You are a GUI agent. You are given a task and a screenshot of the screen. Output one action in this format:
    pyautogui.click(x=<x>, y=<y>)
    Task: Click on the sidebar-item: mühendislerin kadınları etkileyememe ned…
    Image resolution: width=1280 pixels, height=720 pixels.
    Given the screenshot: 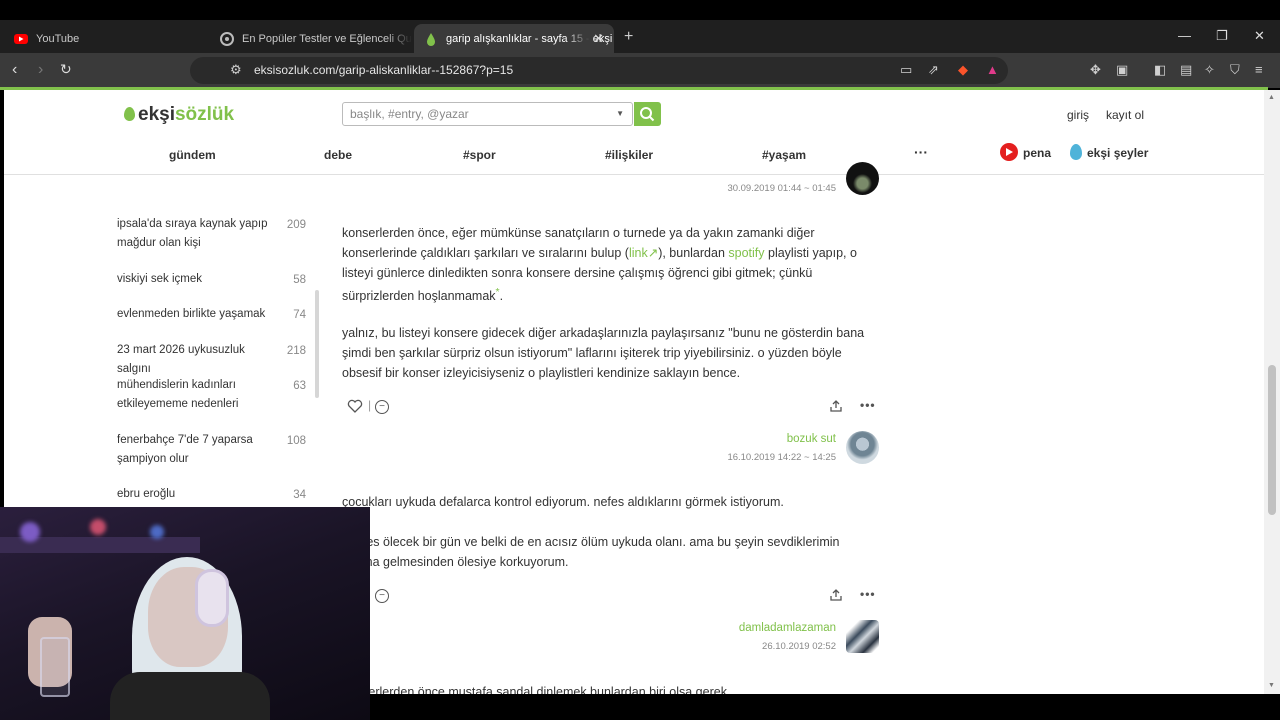 What is the action you would take?
    pyautogui.click(x=197, y=395)
    